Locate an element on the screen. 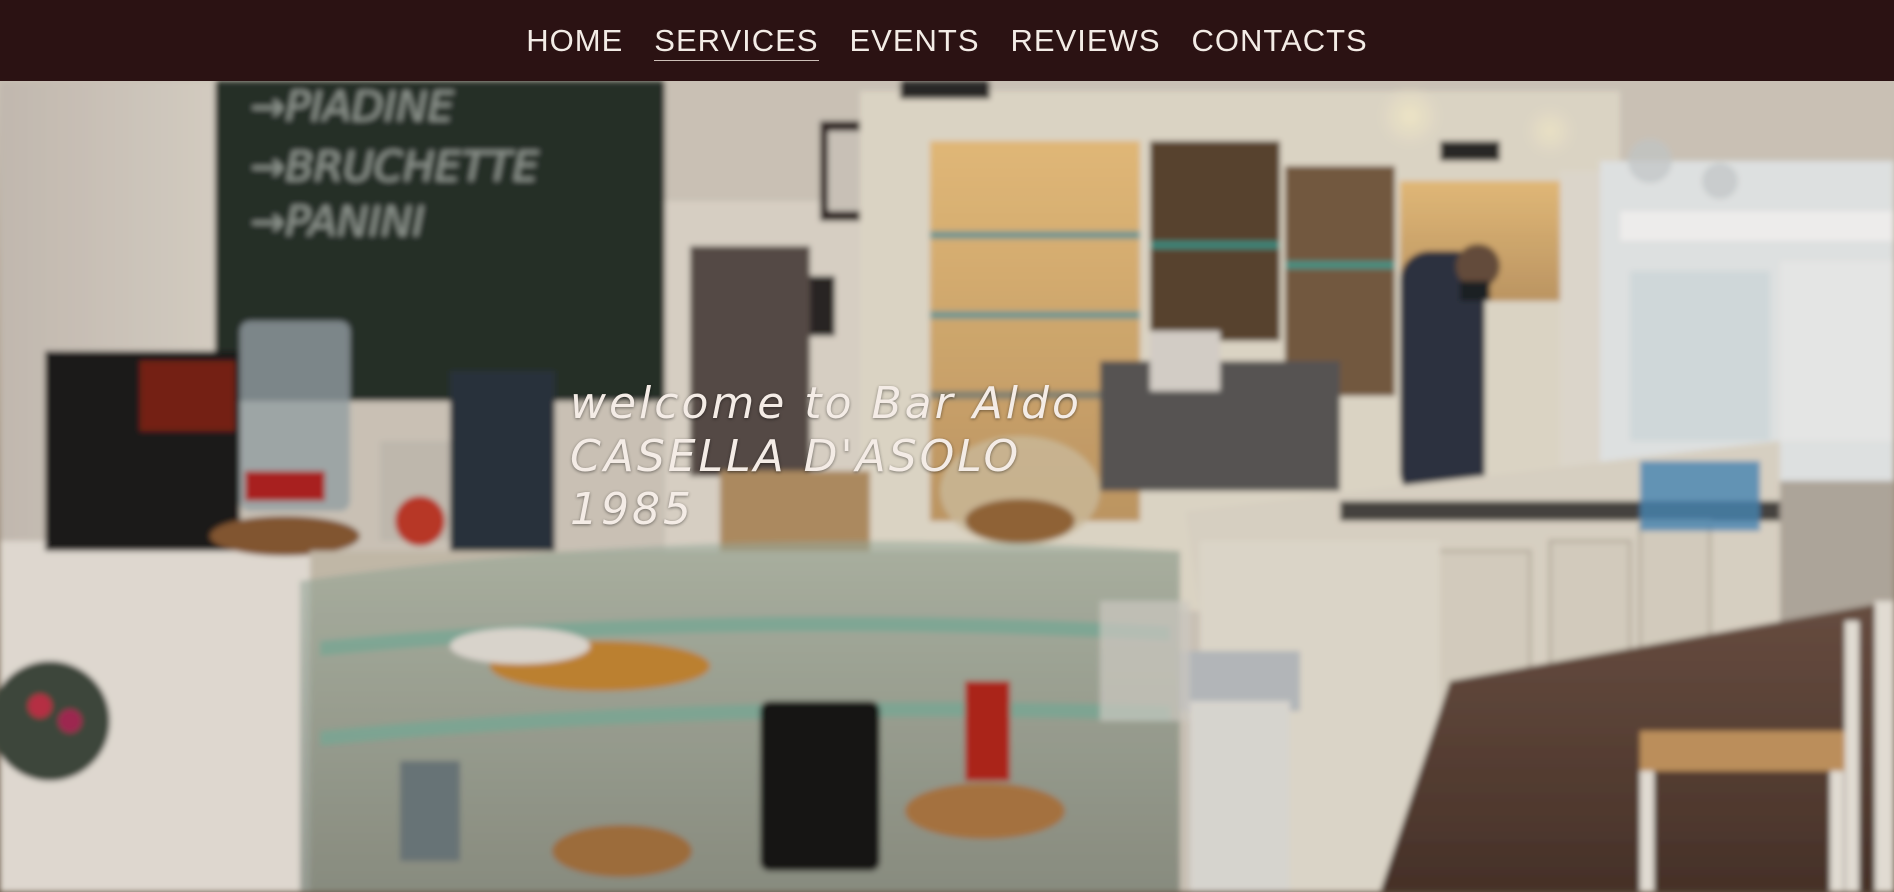  nav-reviews-link: REVIEWS is located at coordinates (1086, 42).